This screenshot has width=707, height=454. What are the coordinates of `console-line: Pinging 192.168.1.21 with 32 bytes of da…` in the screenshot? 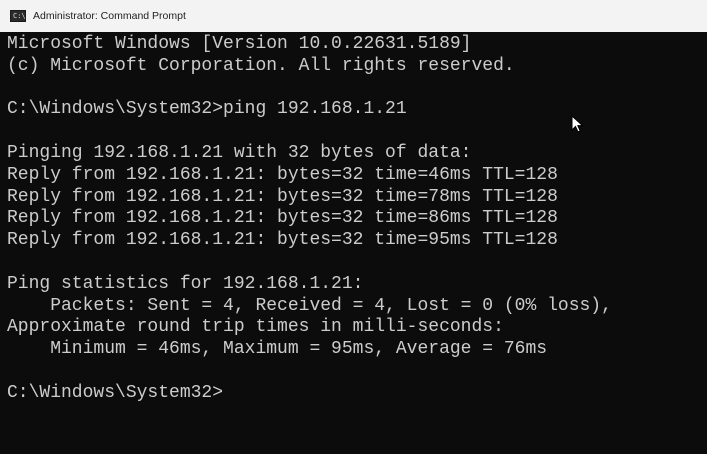 It's located at (239, 152).